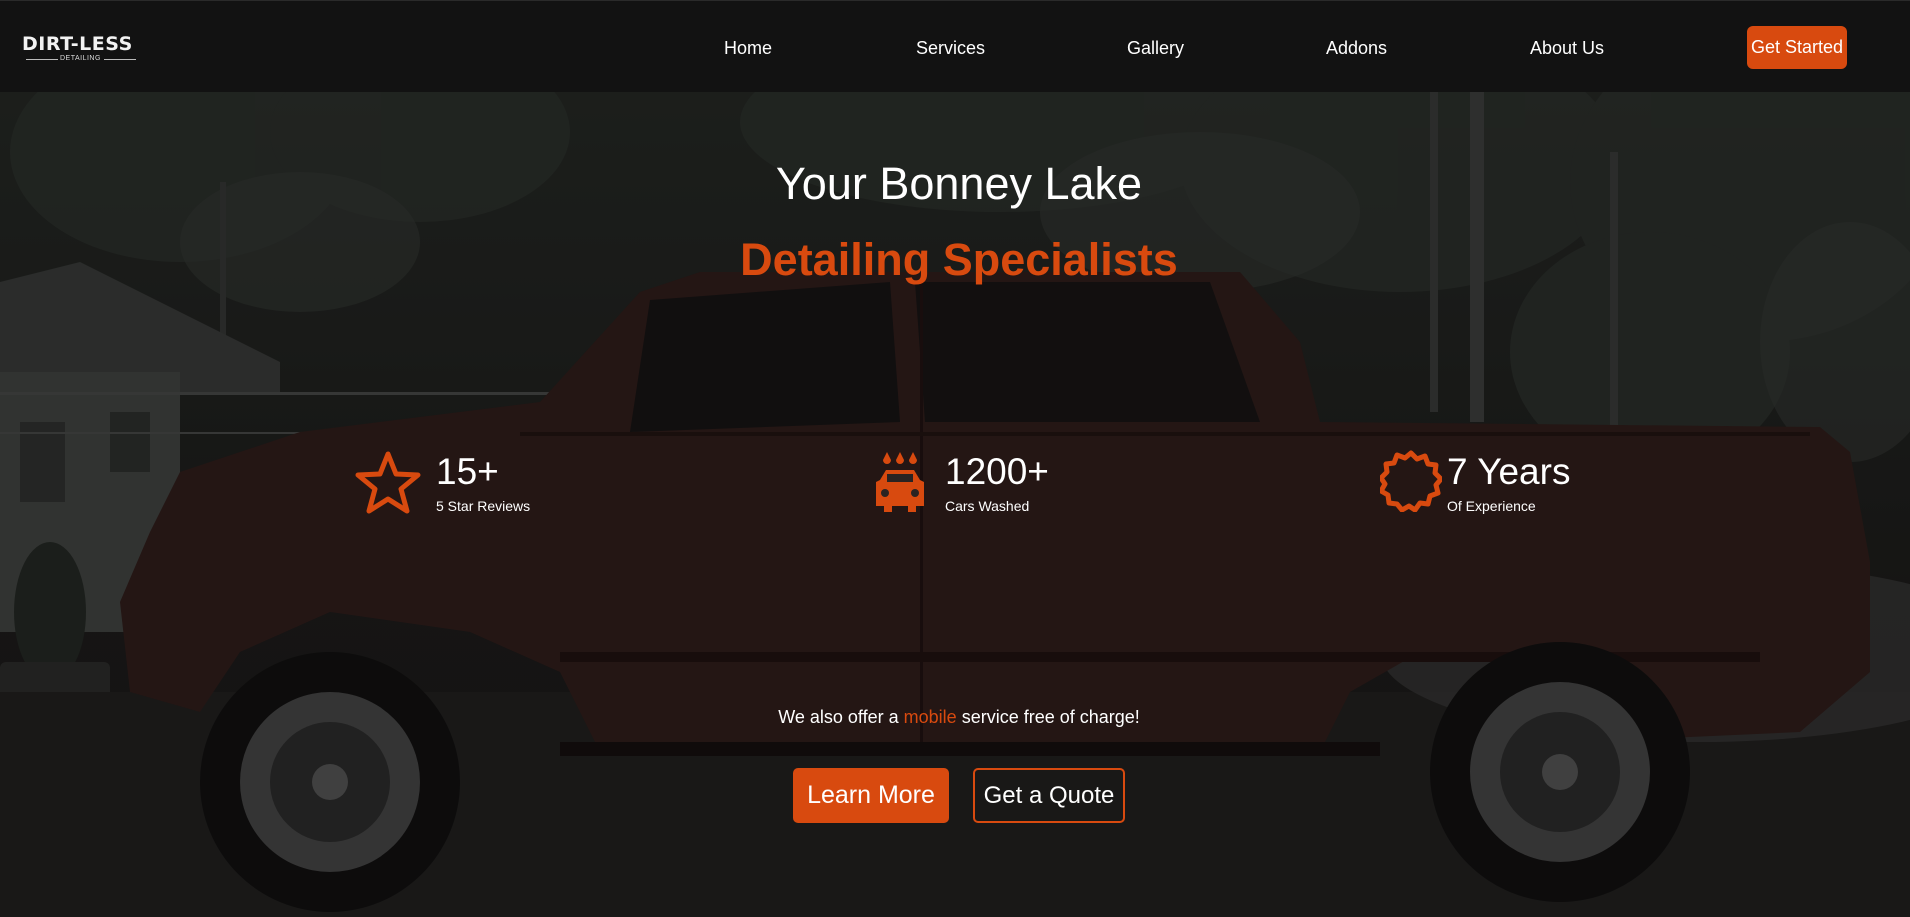 Image resolution: width=1910 pixels, height=917 pixels. Describe the element at coordinates (1491, 506) in the screenshot. I see `stat-label: Of Experience` at that location.